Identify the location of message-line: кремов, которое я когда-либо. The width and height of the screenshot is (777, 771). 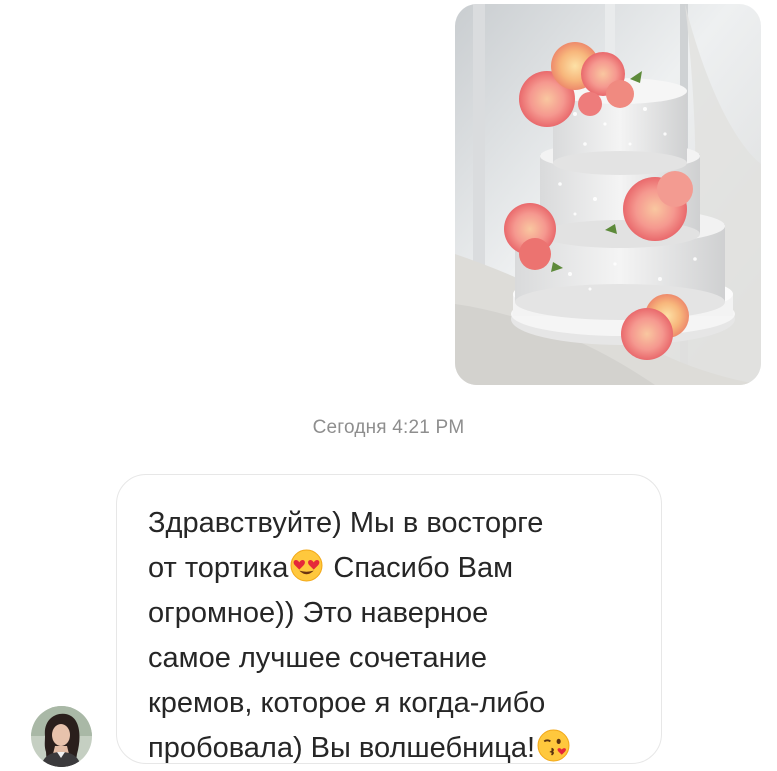
(394, 703).